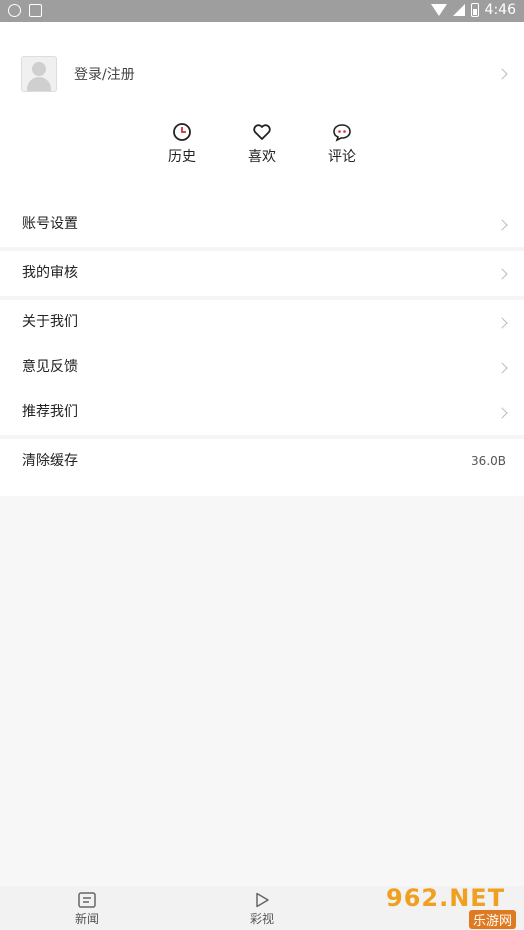  What do you see at coordinates (262, 144) in the screenshot?
I see `likes-shortcut: 喜欢` at bounding box center [262, 144].